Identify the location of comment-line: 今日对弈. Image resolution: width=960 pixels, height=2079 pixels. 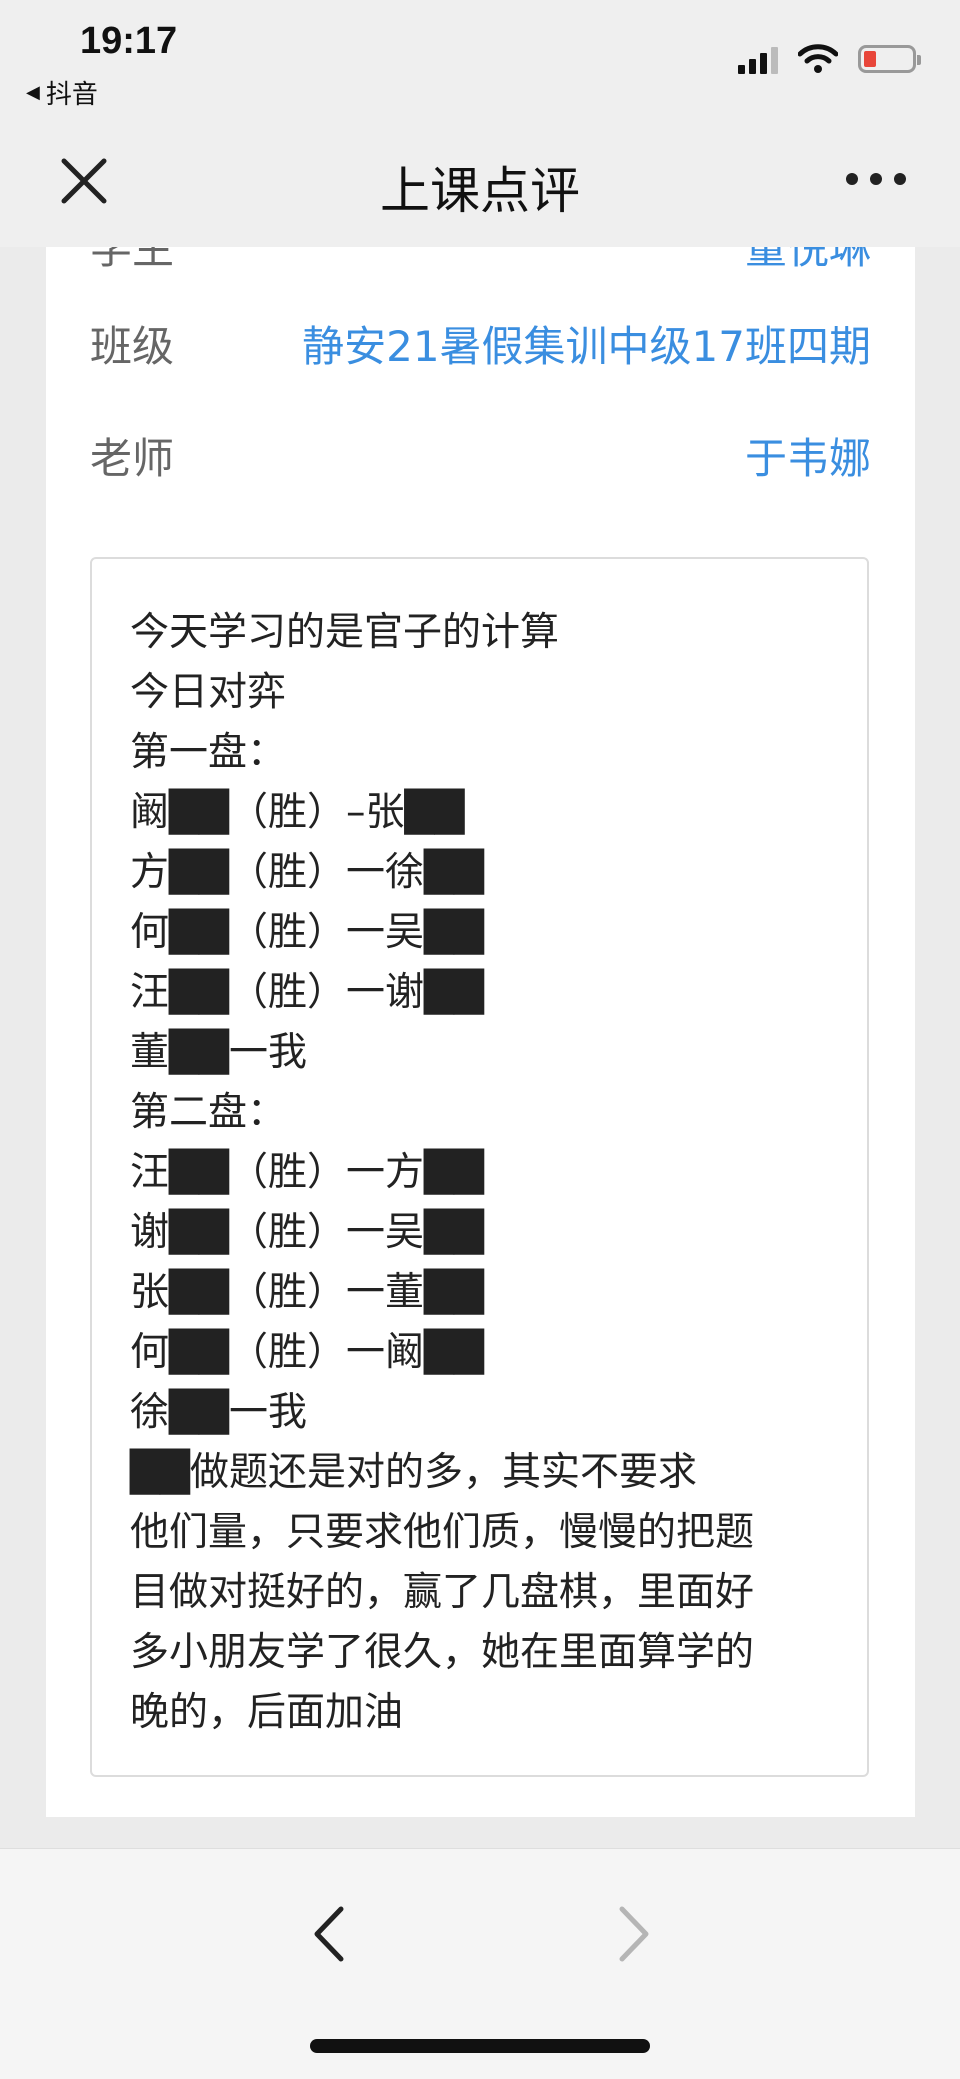
(208, 692).